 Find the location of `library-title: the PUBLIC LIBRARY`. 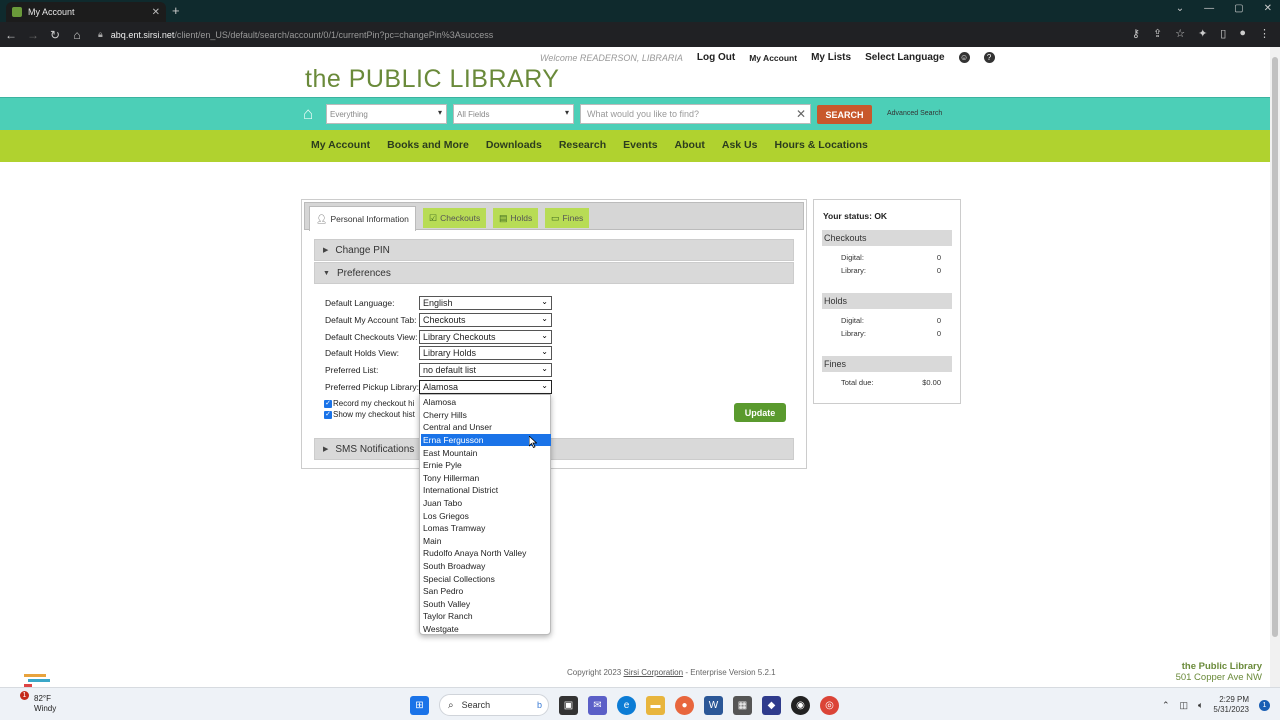

library-title: the PUBLIC LIBRARY is located at coordinates (432, 79).